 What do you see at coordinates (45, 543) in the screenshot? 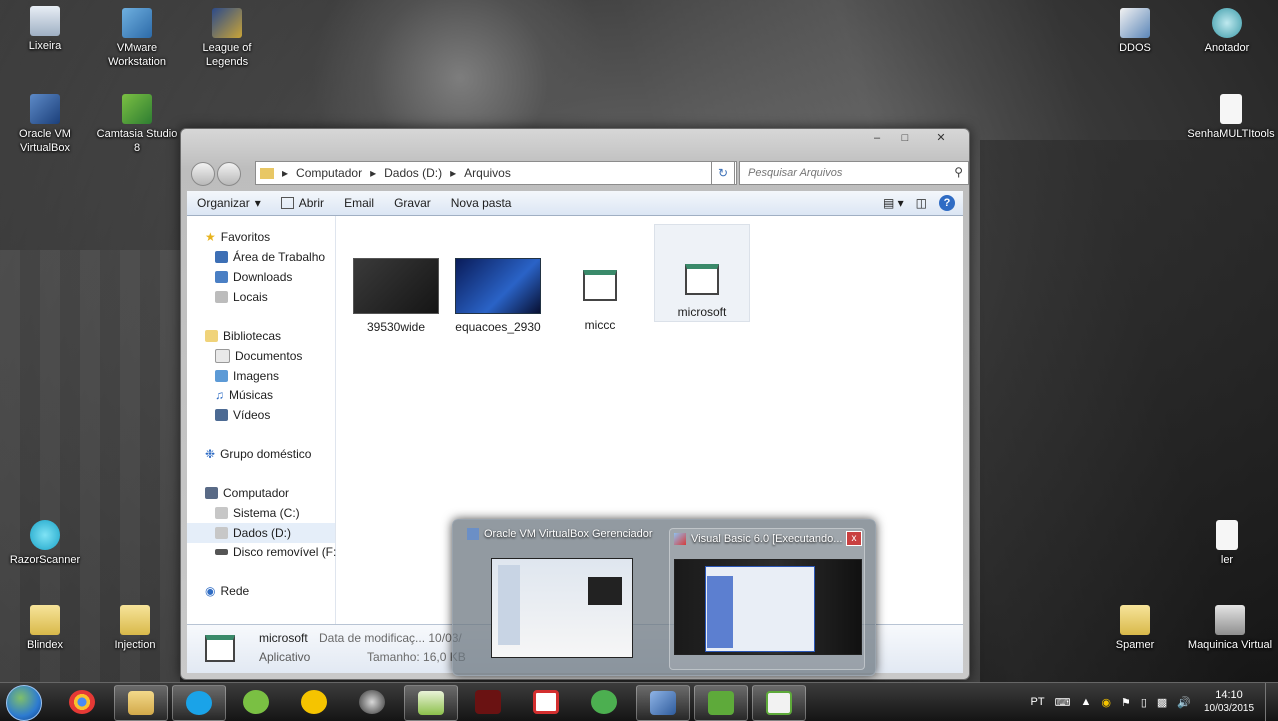
I see `desktop-icon-razorscanner: RazorScanner` at bounding box center [45, 543].